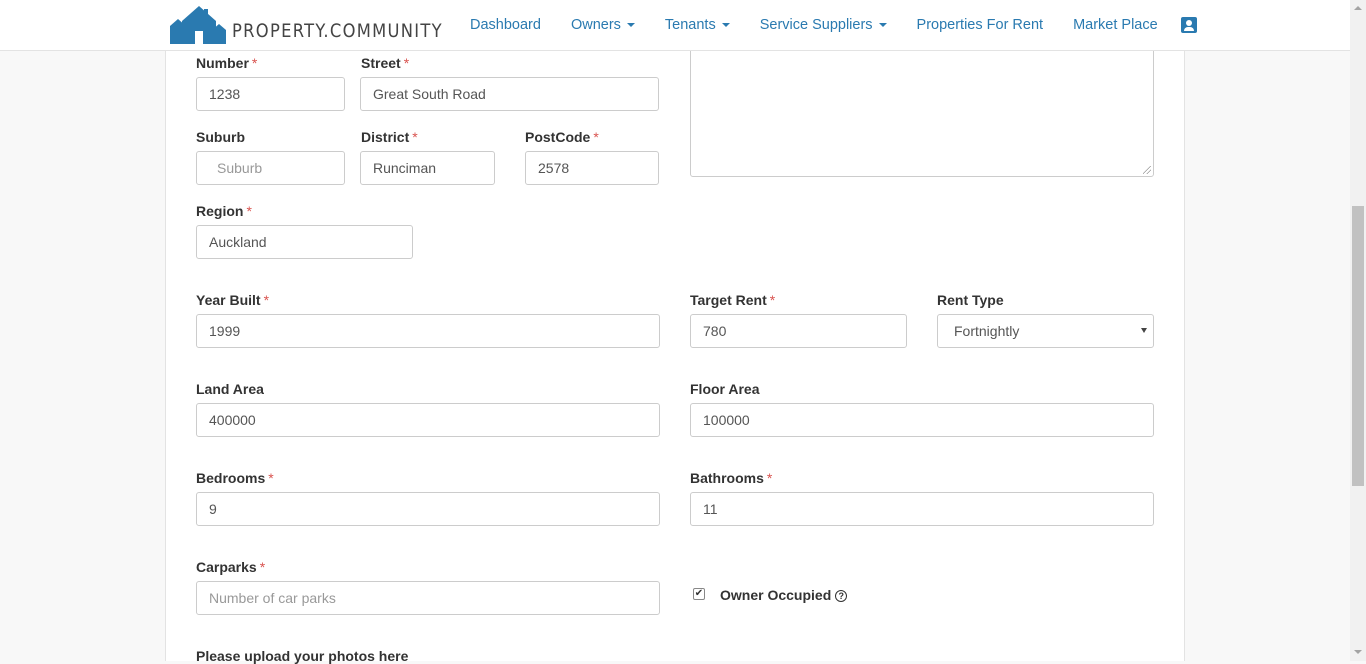 This screenshot has height=664, width=1366. Describe the element at coordinates (235, 478) in the screenshot. I see `bedrooms-label: Bedrooms *` at that location.